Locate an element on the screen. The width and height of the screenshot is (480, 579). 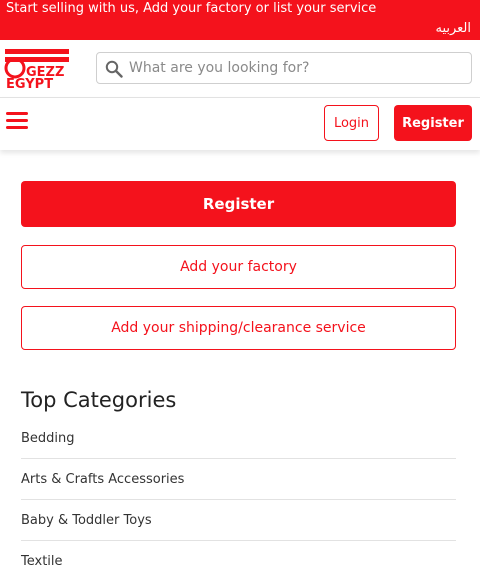
nav-bar: Login Register is located at coordinates (240, 124).